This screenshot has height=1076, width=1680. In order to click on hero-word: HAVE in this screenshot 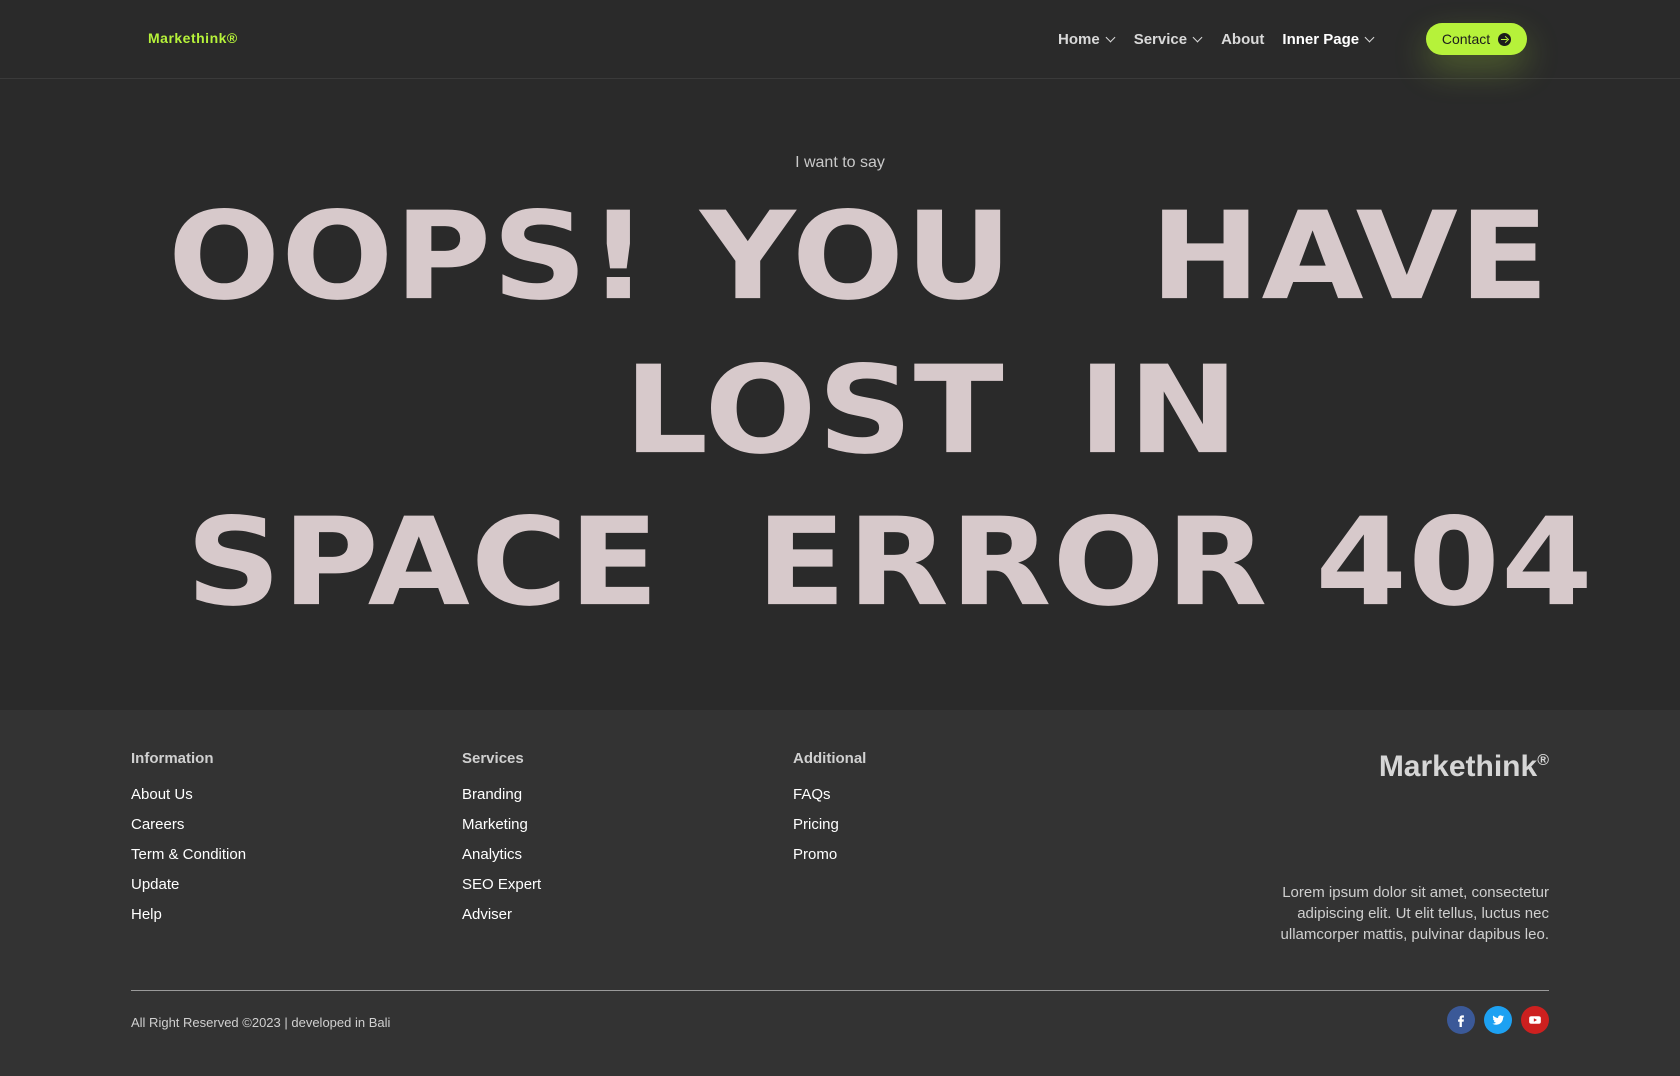, I will do `click(1350, 256)`.